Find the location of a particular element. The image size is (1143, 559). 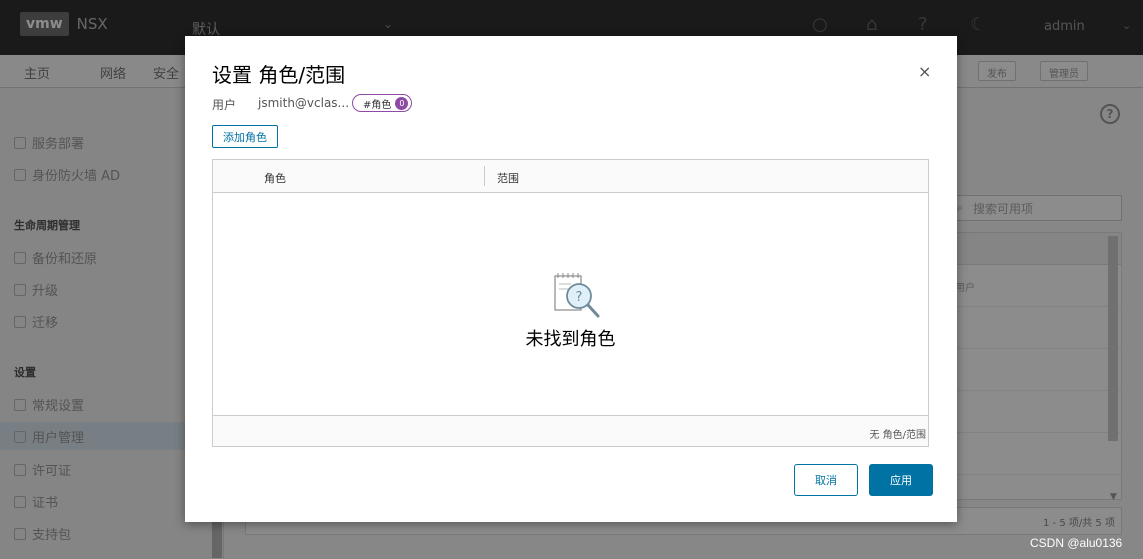

datagrid-footer-text: 无 角色/范围 is located at coordinates (897, 435).